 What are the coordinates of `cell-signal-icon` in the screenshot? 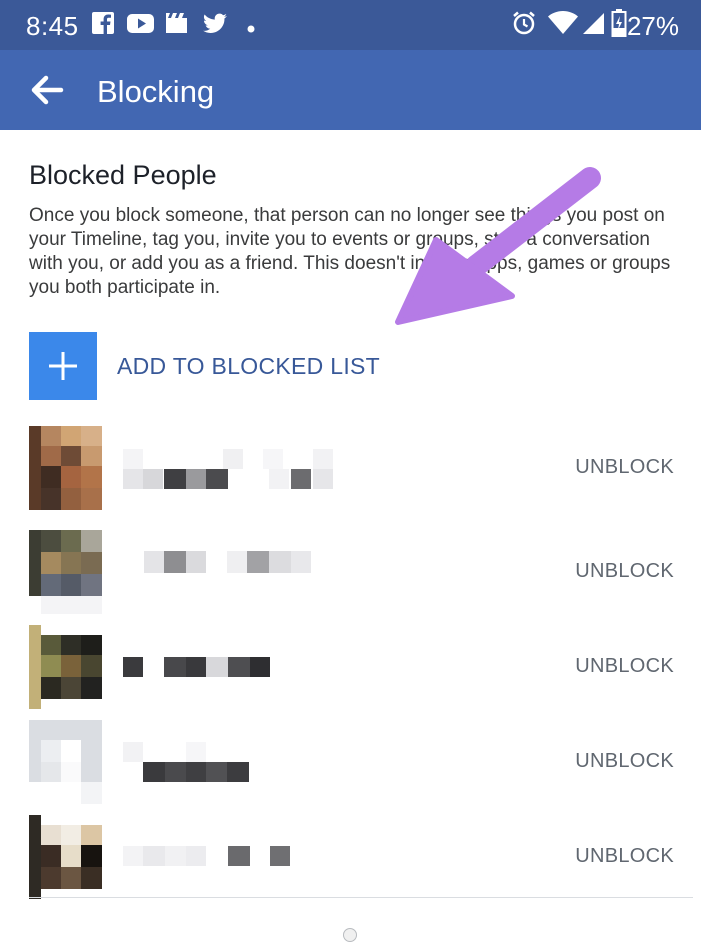 It's located at (594, 25).